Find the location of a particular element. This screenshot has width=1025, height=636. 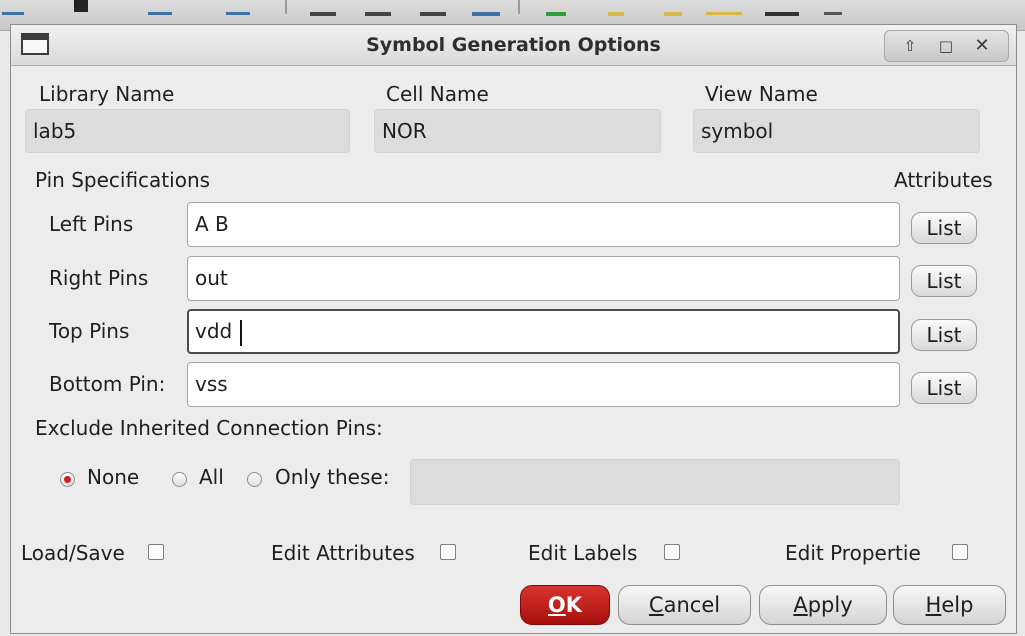

pin-specifications-label: Pin Specifications is located at coordinates (123, 180).